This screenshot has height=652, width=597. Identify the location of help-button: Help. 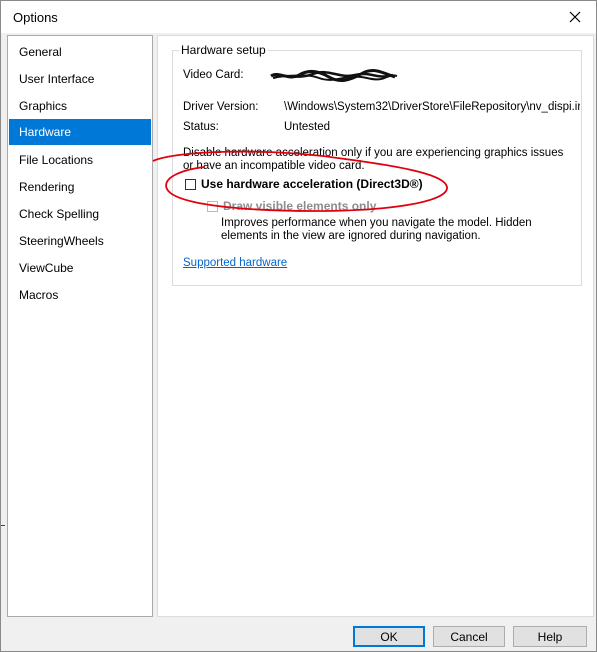
(550, 636).